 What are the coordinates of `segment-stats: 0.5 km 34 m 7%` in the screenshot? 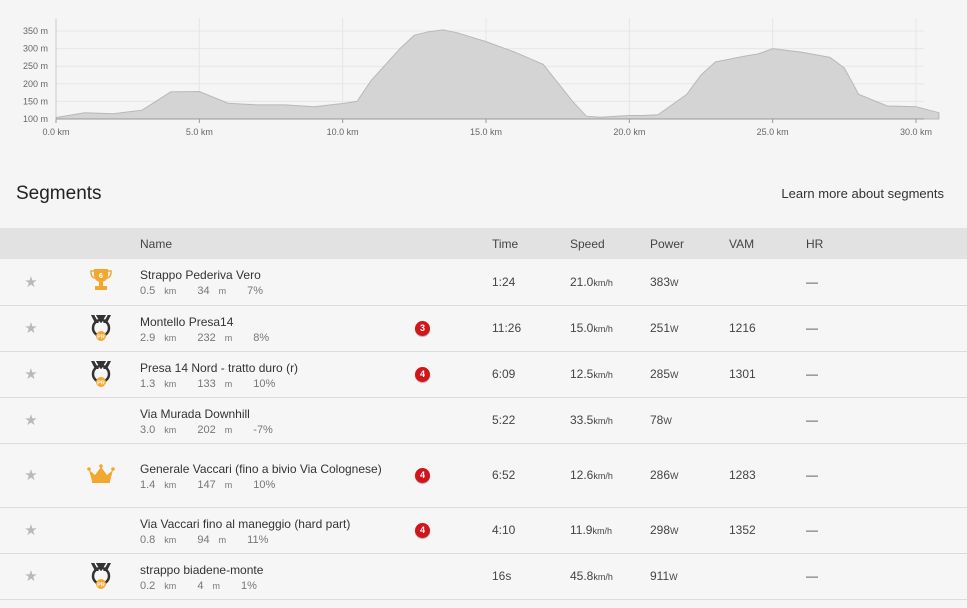 It's located at (277, 291).